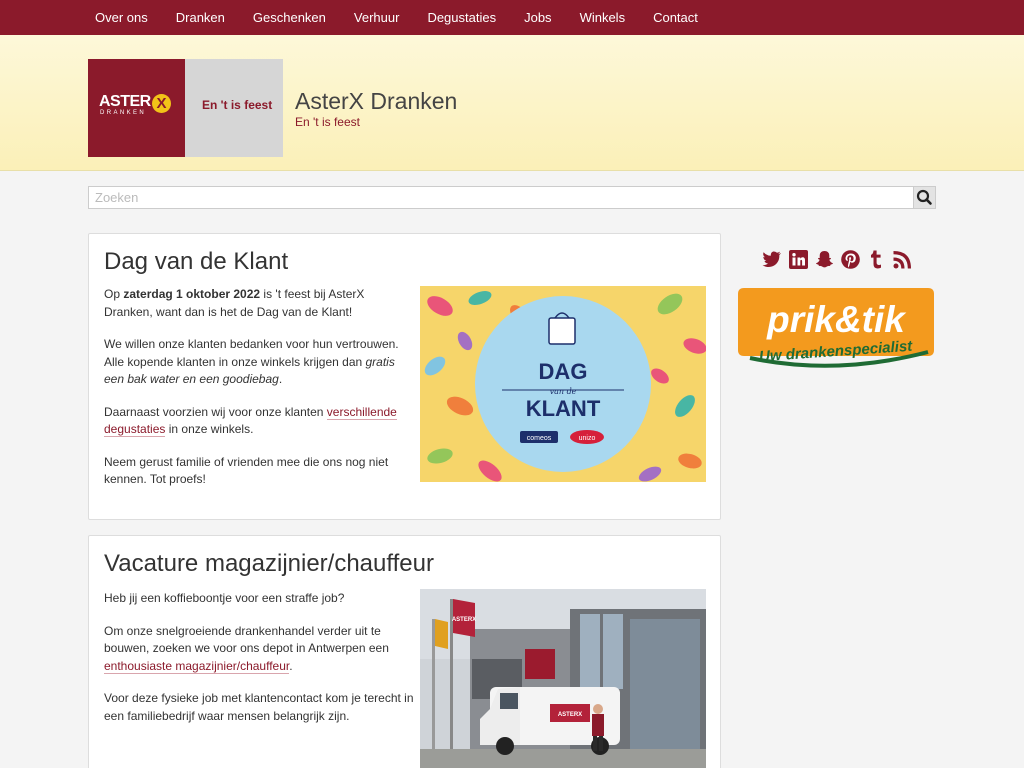  What do you see at coordinates (603, 17) in the screenshot?
I see `nav-item-winkels: Winkels` at bounding box center [603, 17].